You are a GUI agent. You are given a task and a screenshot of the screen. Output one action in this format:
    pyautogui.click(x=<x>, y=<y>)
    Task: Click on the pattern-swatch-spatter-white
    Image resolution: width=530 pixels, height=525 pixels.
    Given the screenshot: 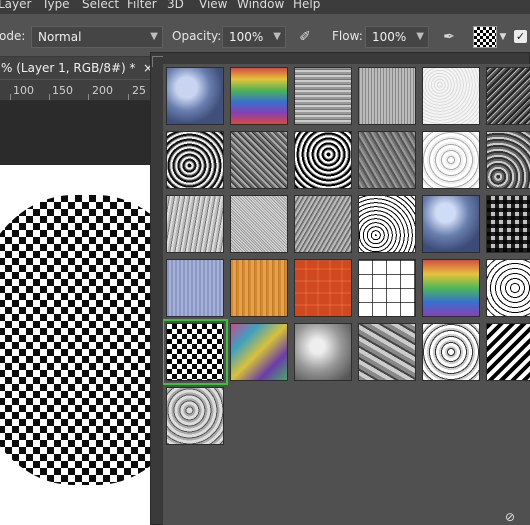 What is the action you would take?
    pyautogui.click(x=451, y=160)
    